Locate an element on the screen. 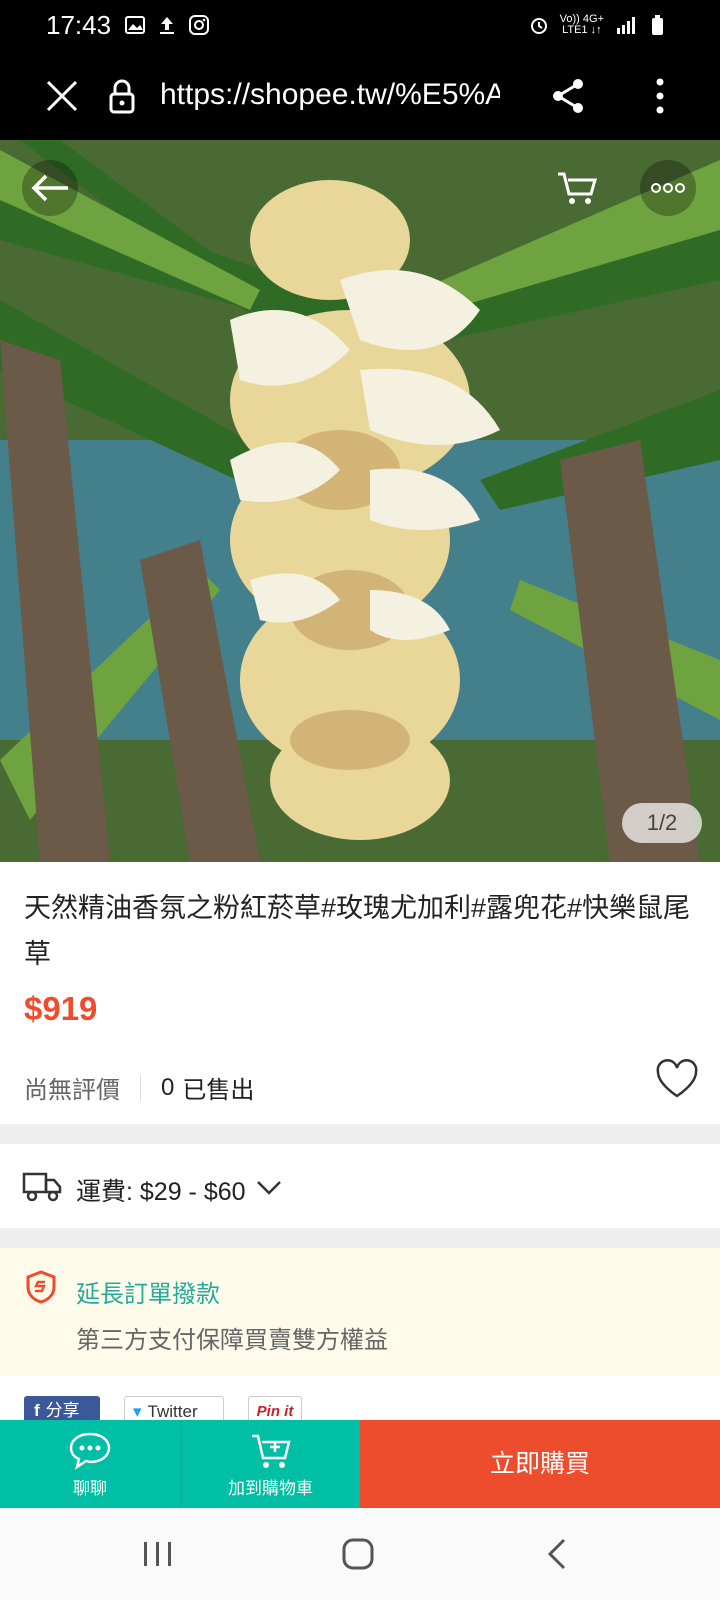 The height and width of the screenshot is (1600, 720). back-arrow-icon is located at coordinates (50, 188).